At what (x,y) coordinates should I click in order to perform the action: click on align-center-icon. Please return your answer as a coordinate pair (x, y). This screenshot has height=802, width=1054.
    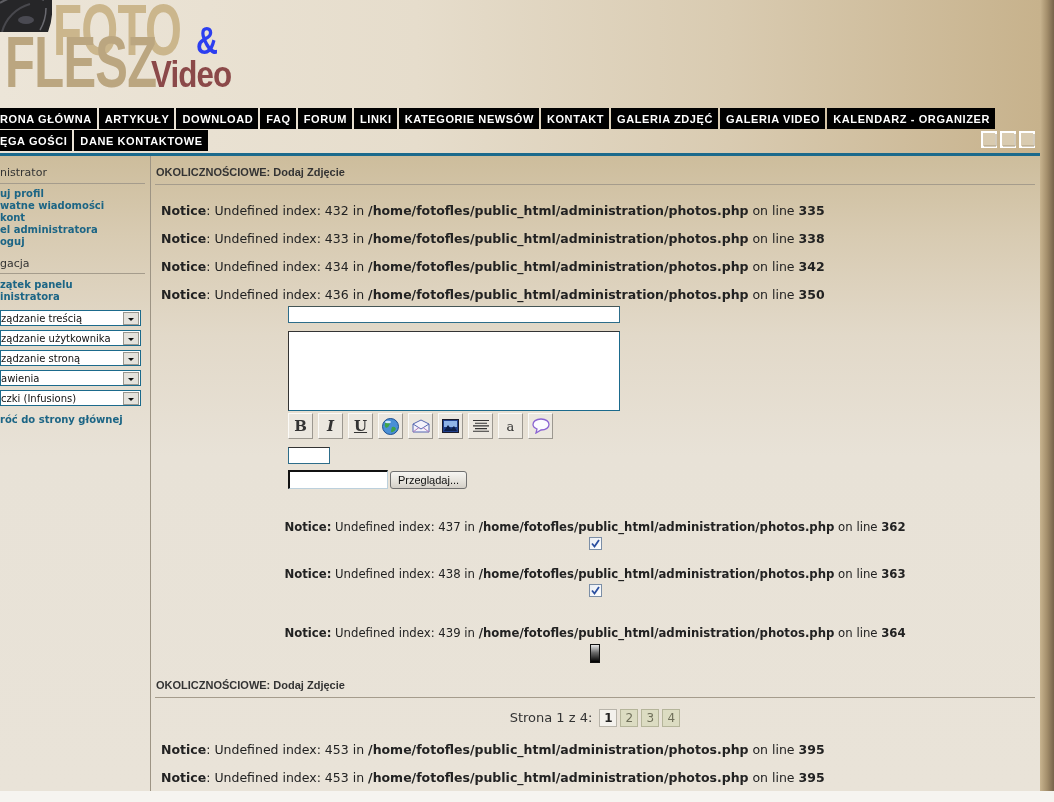
    Looking at the image, I should click on (480, 426).